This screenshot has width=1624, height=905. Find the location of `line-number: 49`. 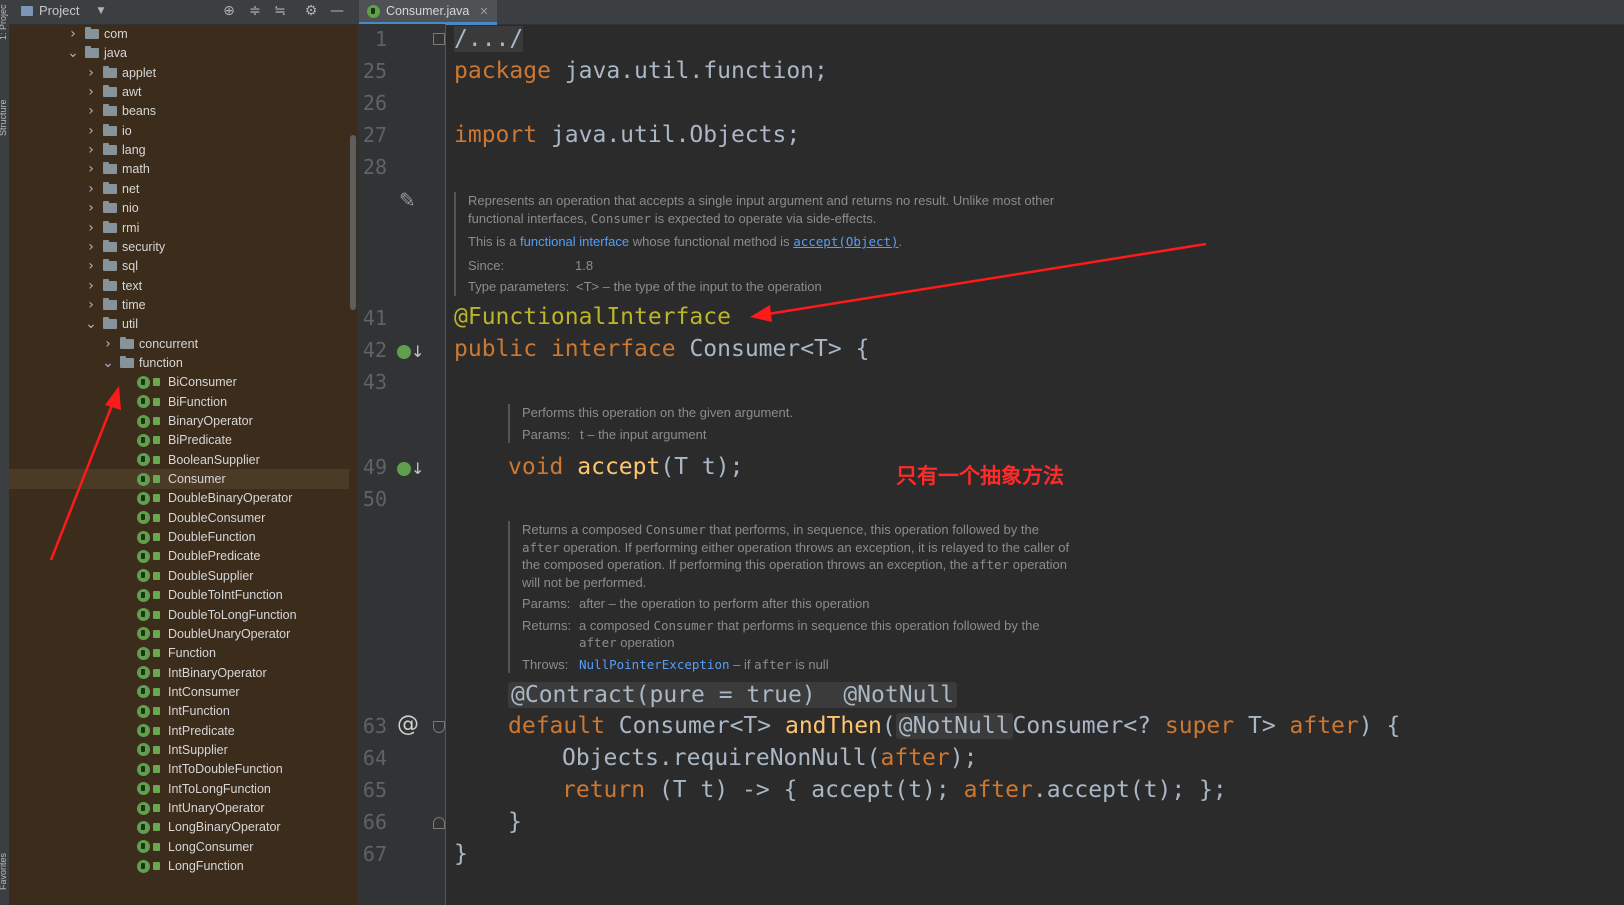

line-number: 49 is located at coordinates (374, 467).